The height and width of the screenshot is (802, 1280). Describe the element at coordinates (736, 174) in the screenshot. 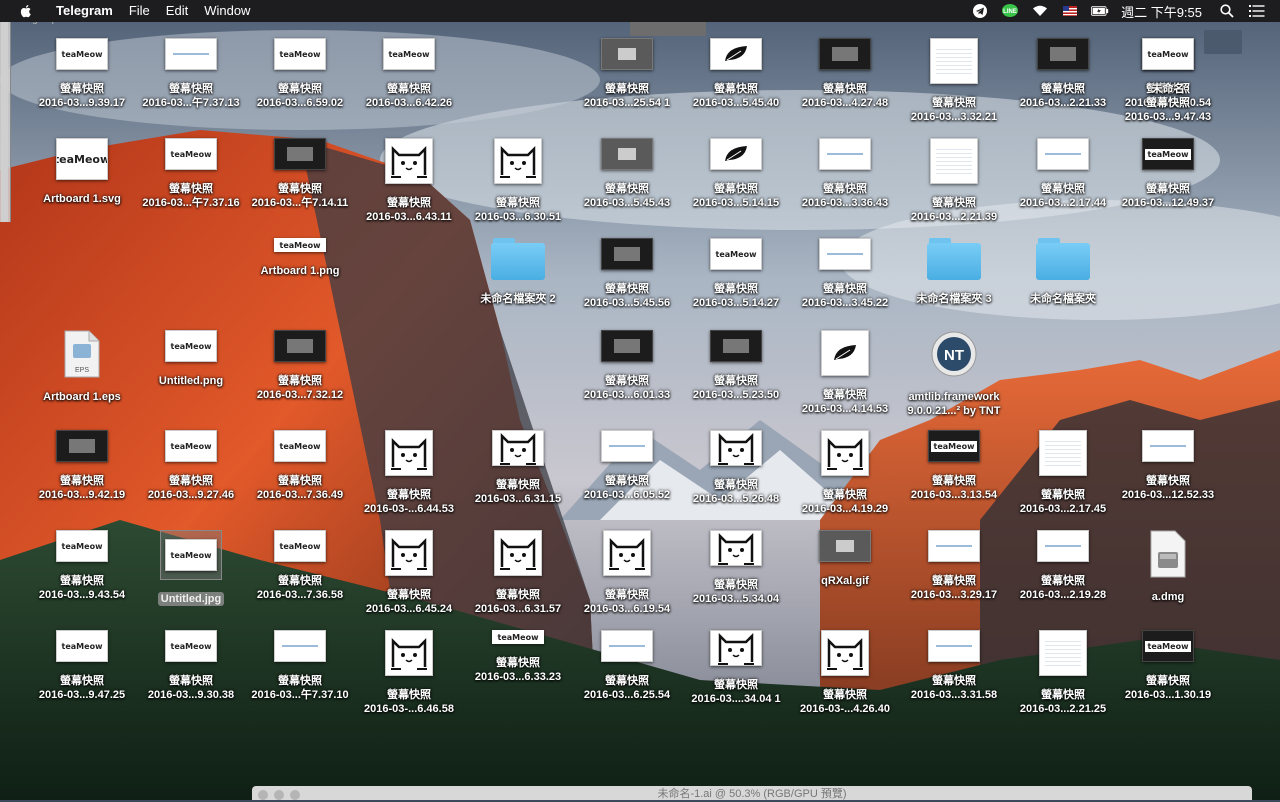

I see `desktop-icon: 螢幕快照 2016-03...5.14.15` at that location.